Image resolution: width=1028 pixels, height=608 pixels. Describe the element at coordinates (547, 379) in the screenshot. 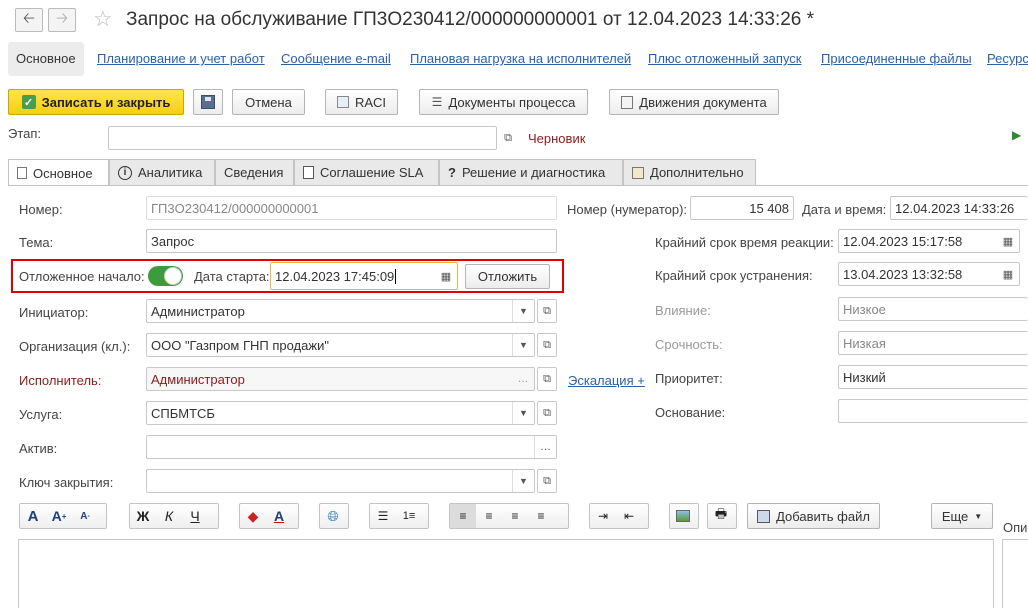

I see `executor-open-icon: ⧉` at that location.